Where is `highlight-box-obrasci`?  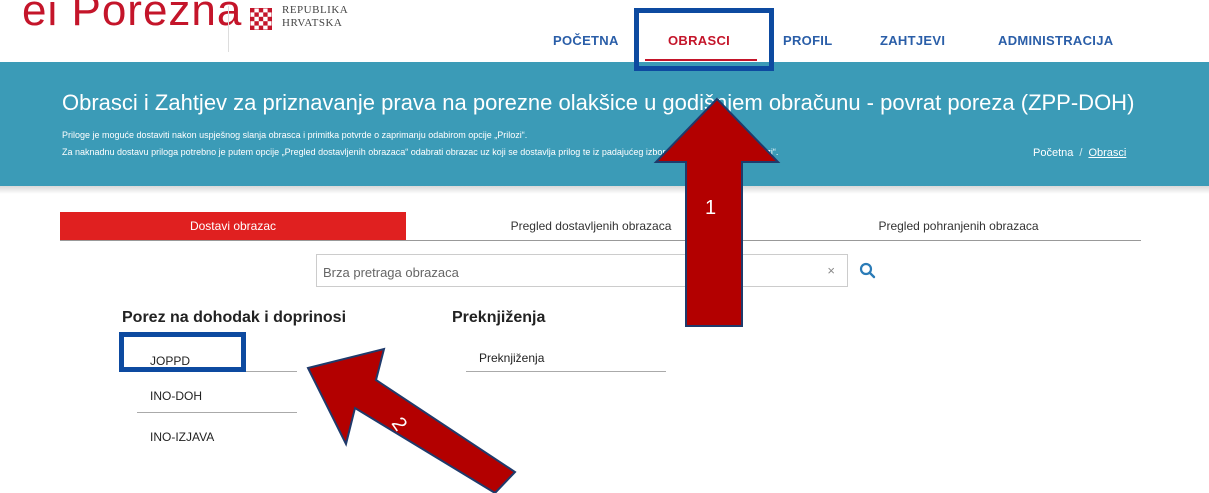
highlight-box-obrasci is located at coordinates (704, 39).